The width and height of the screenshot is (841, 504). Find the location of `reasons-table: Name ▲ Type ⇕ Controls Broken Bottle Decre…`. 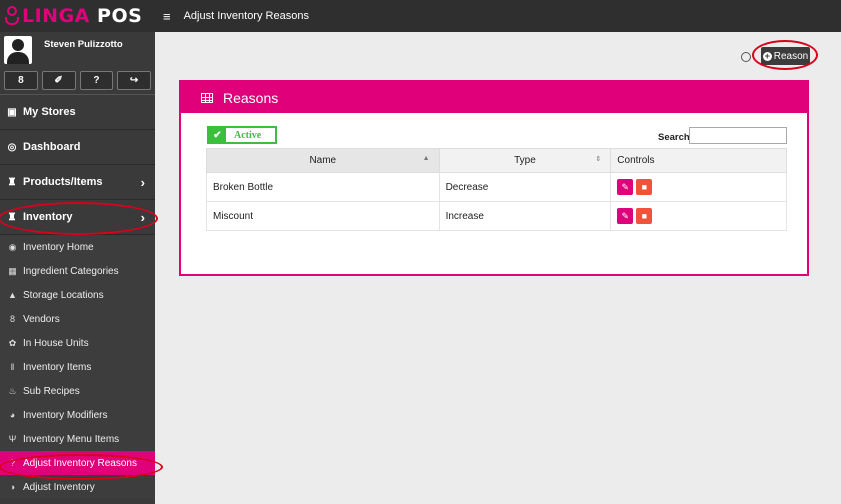

reasons-table: Name ▲ Type ⇕ Controls Broken Bottle Decre… is located at coordinates (496, 189).